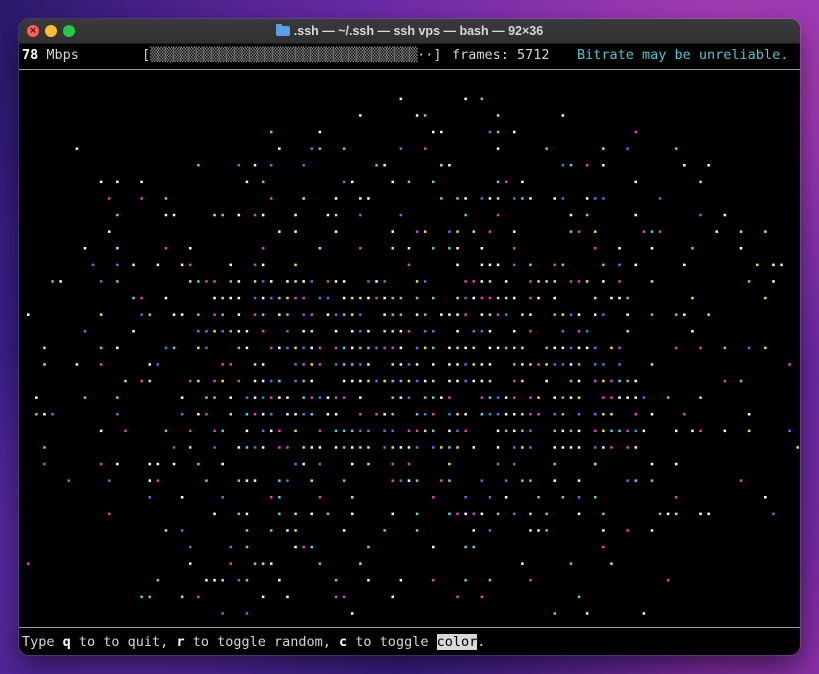  I want to click on window-title: .ssh — ~/.ssh — ssh vps — bash — 92×36, so click(409, 31).